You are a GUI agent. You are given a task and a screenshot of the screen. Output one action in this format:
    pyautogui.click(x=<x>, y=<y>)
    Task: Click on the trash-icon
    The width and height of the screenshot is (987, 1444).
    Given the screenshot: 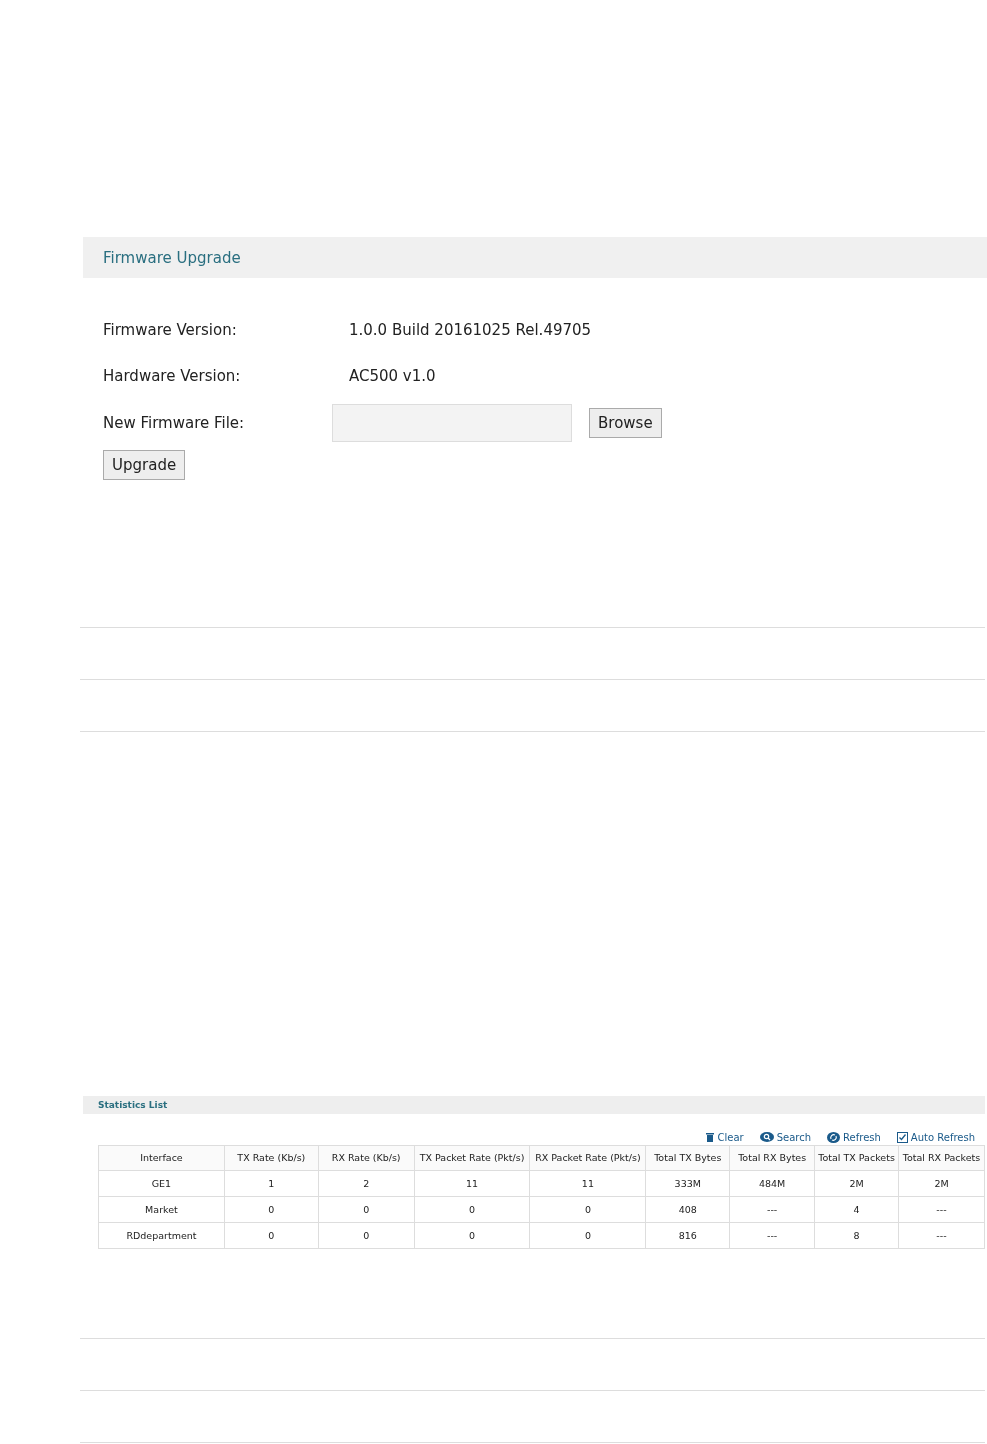 What is the action you would take?
    pyautogui.click(x=709, y=1137)
    